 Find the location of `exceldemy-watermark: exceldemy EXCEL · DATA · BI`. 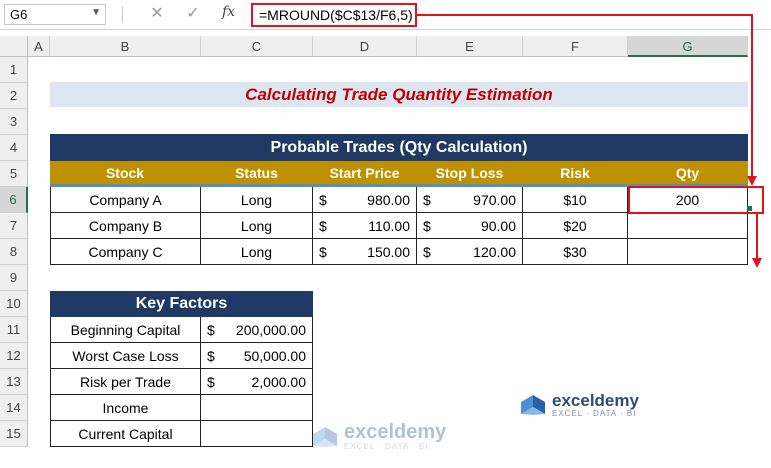

exceldemy-watermark: exceldemy EXCEL · DATA · BI is located at coordinates (579, 405).